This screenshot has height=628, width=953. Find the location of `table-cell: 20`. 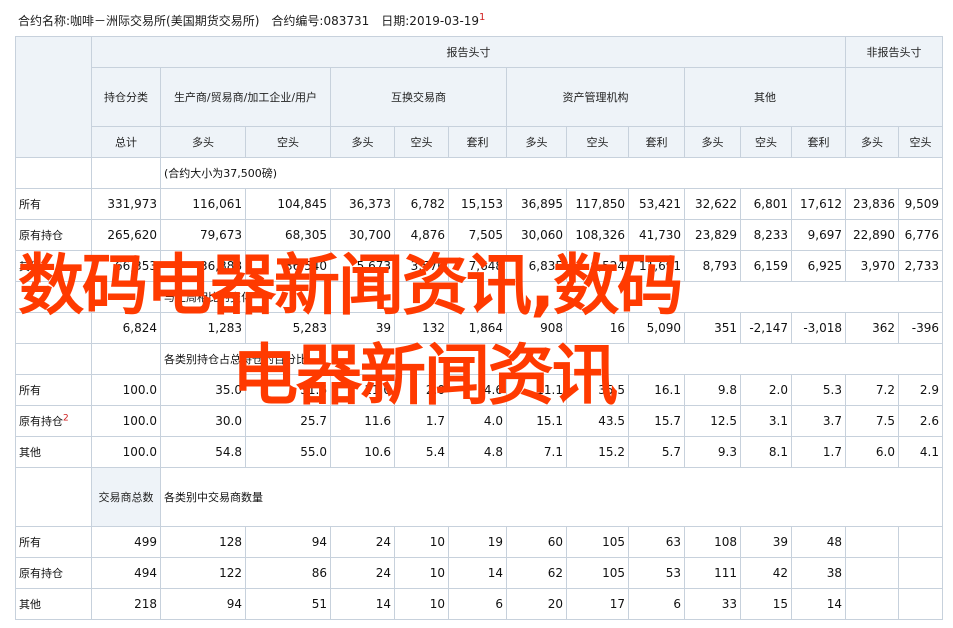

table-cell: 20 is located at coordinates (536, 604).